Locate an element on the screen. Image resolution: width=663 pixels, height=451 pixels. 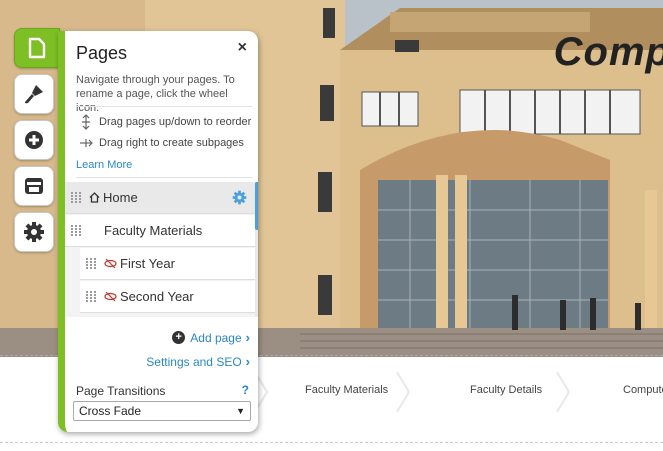
page-label: Second Year is located at coordinates (149, 296).